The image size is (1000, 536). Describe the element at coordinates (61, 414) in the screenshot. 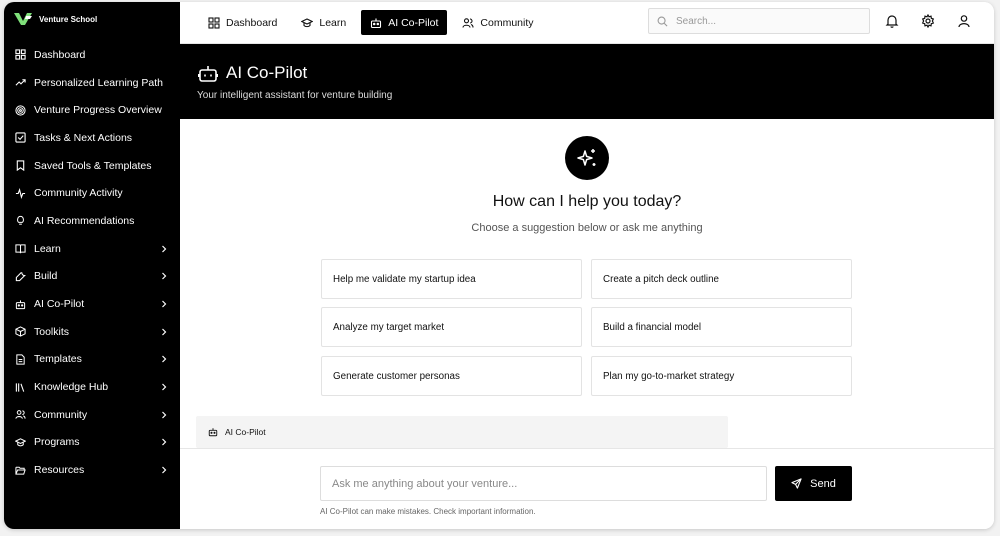

I see `sidebar-item-label: Community` at that location.